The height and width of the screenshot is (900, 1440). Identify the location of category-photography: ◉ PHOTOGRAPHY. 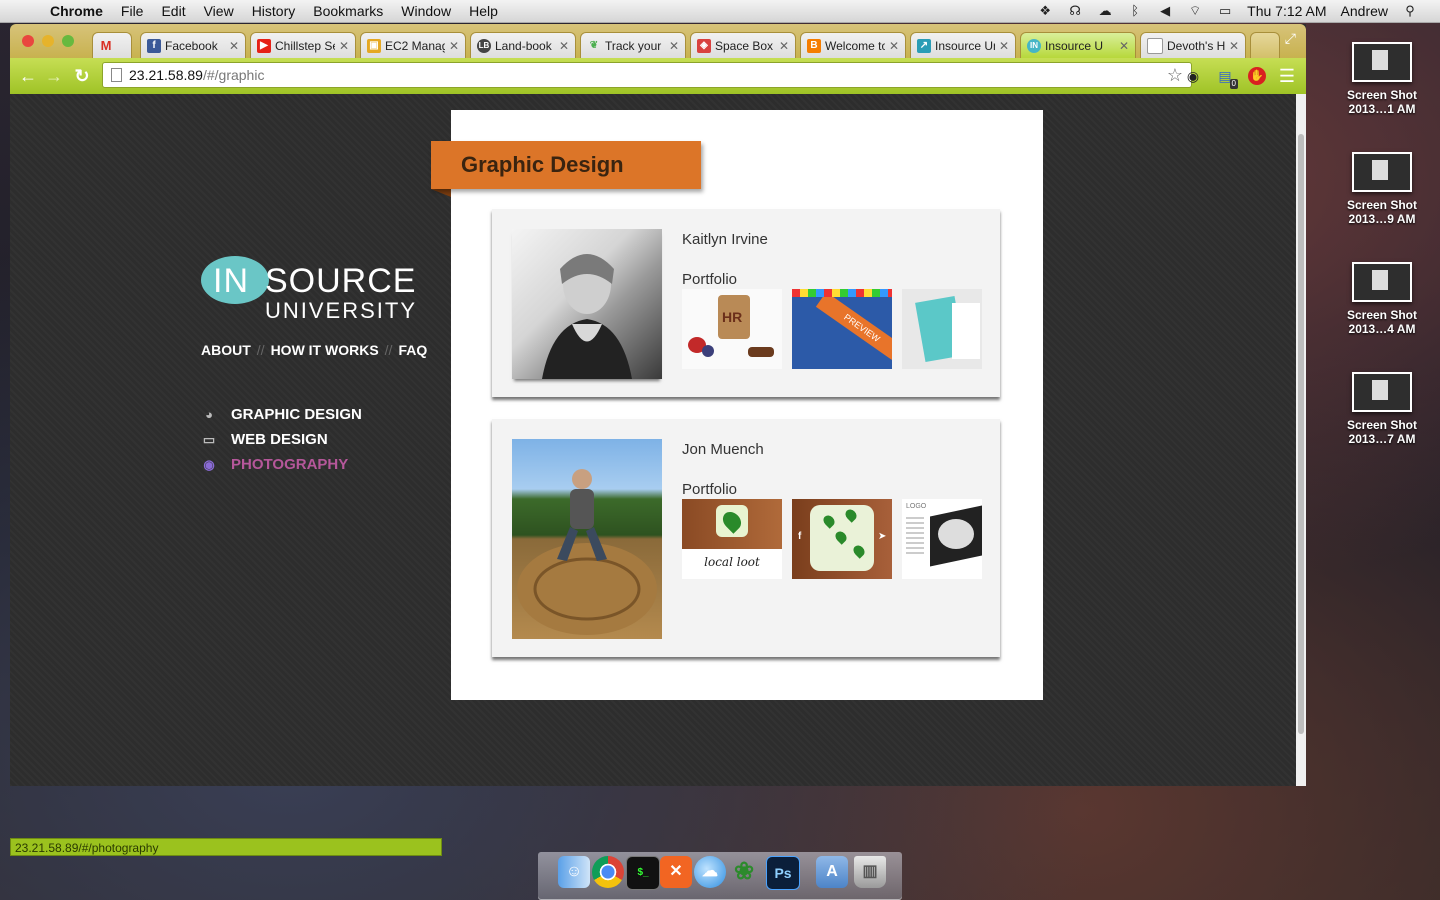
(281, 464).